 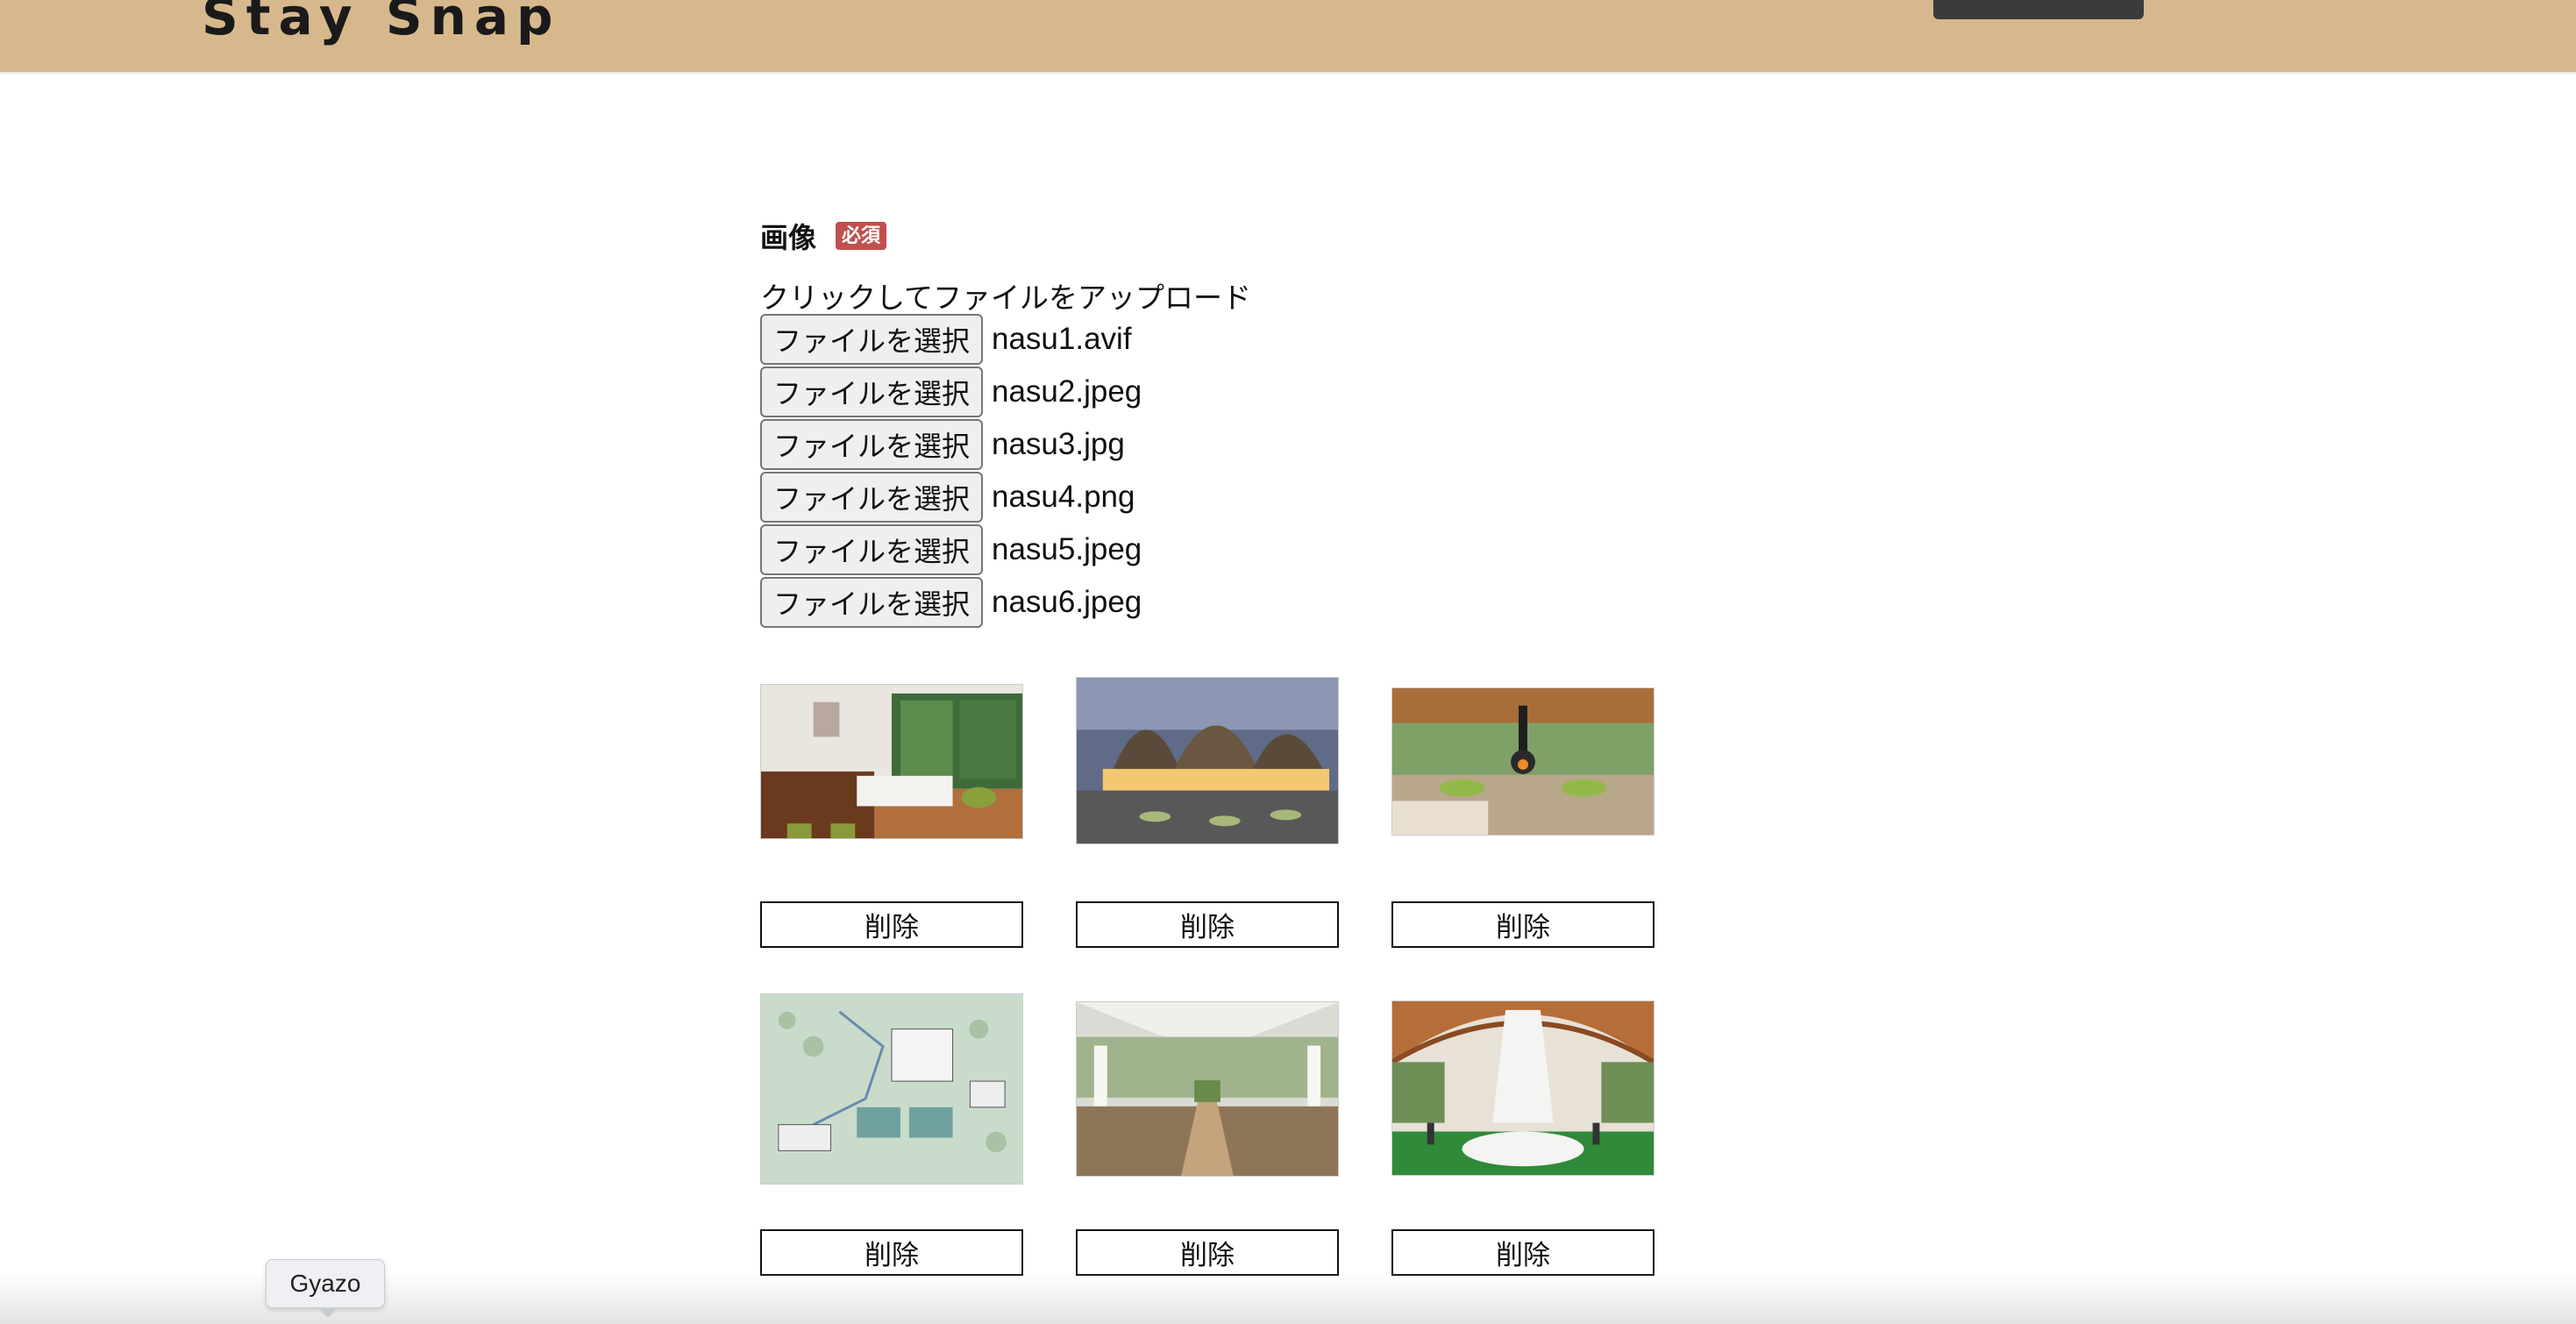 I want to click on file-input-row: ファイルを選択 nasu1.avif, so click(x=951, y=339).